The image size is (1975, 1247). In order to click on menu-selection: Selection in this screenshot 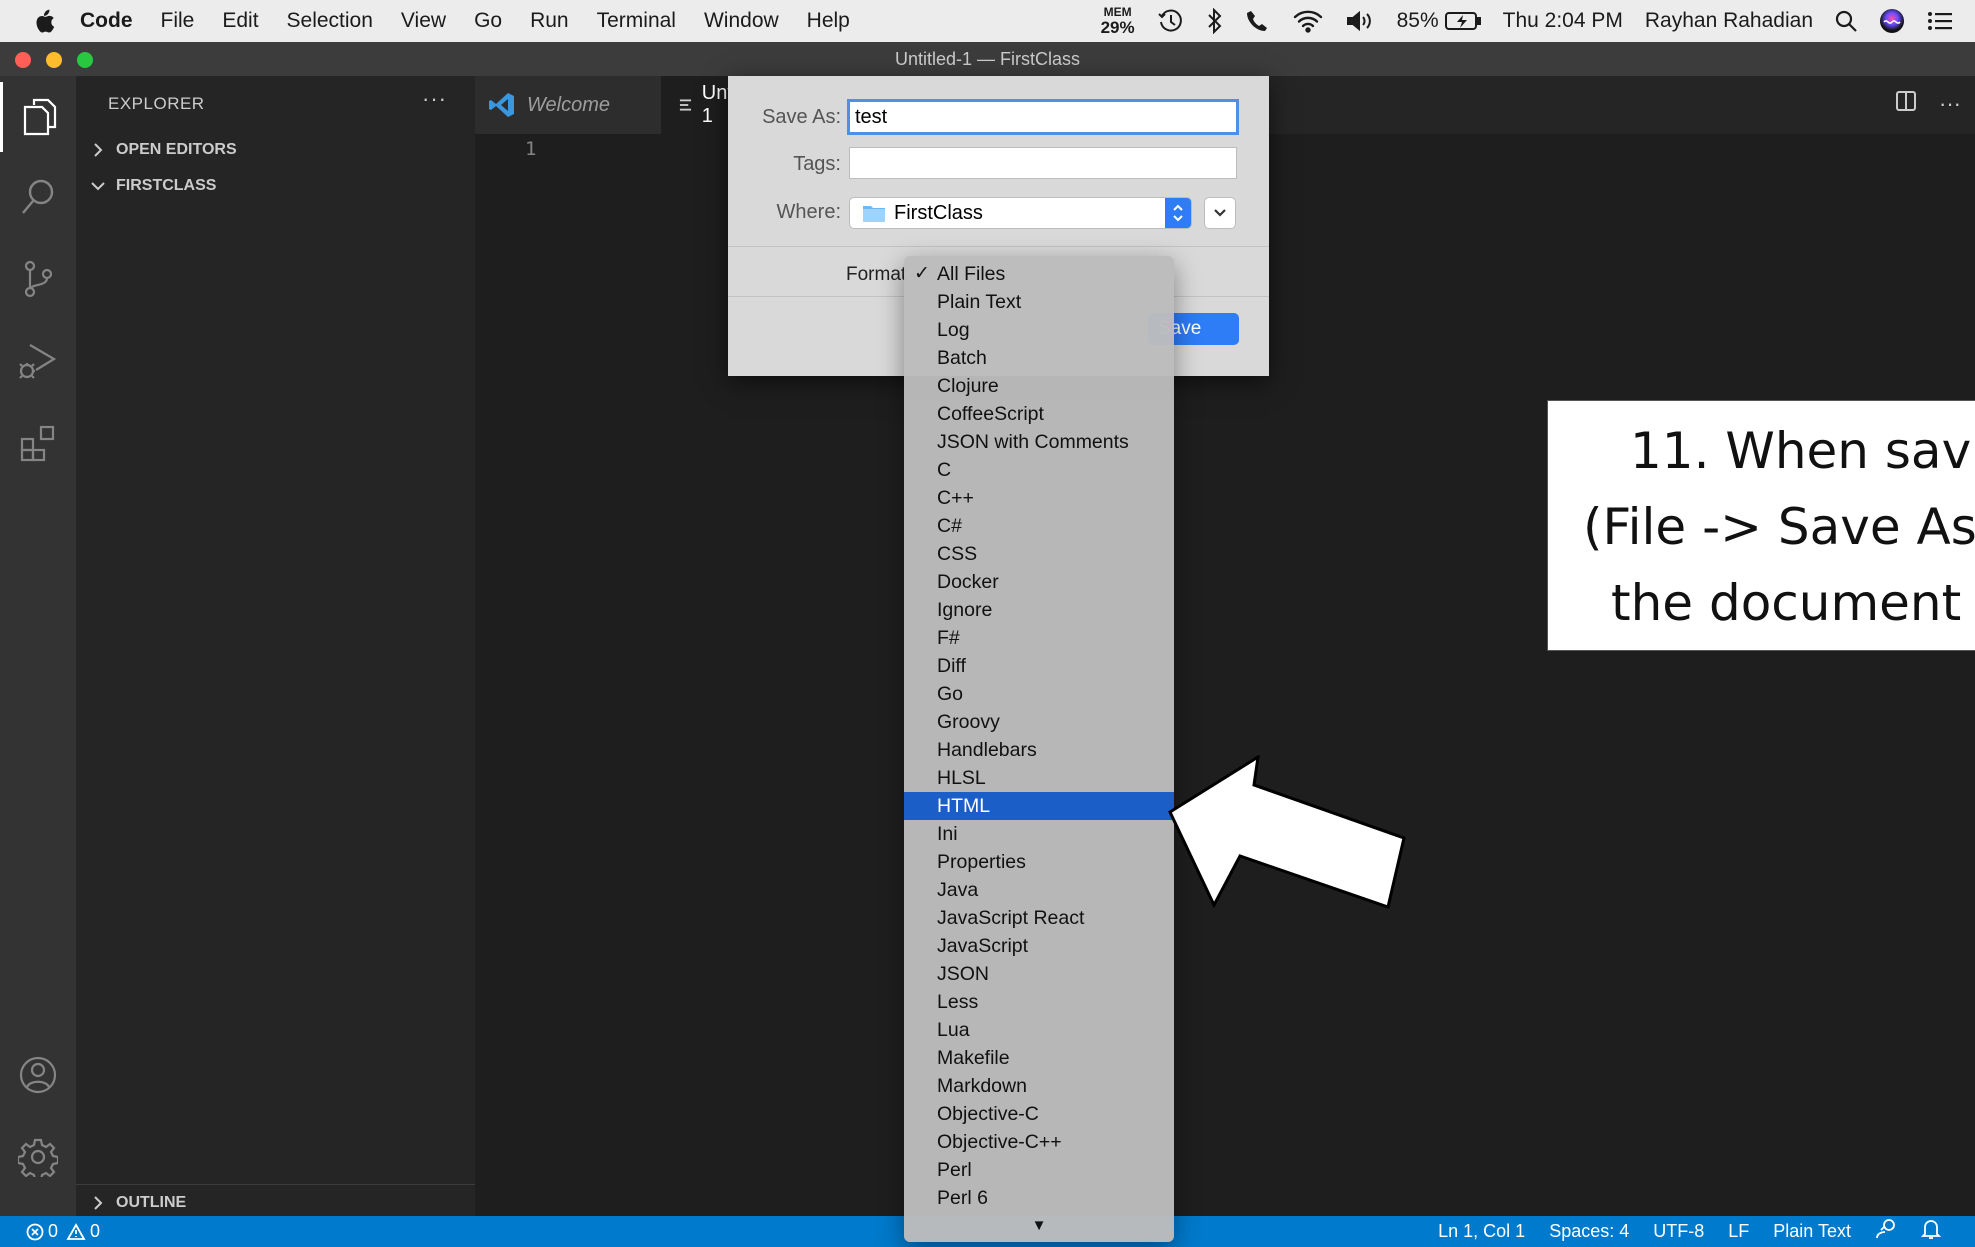, I will do `click(330, 21)`.